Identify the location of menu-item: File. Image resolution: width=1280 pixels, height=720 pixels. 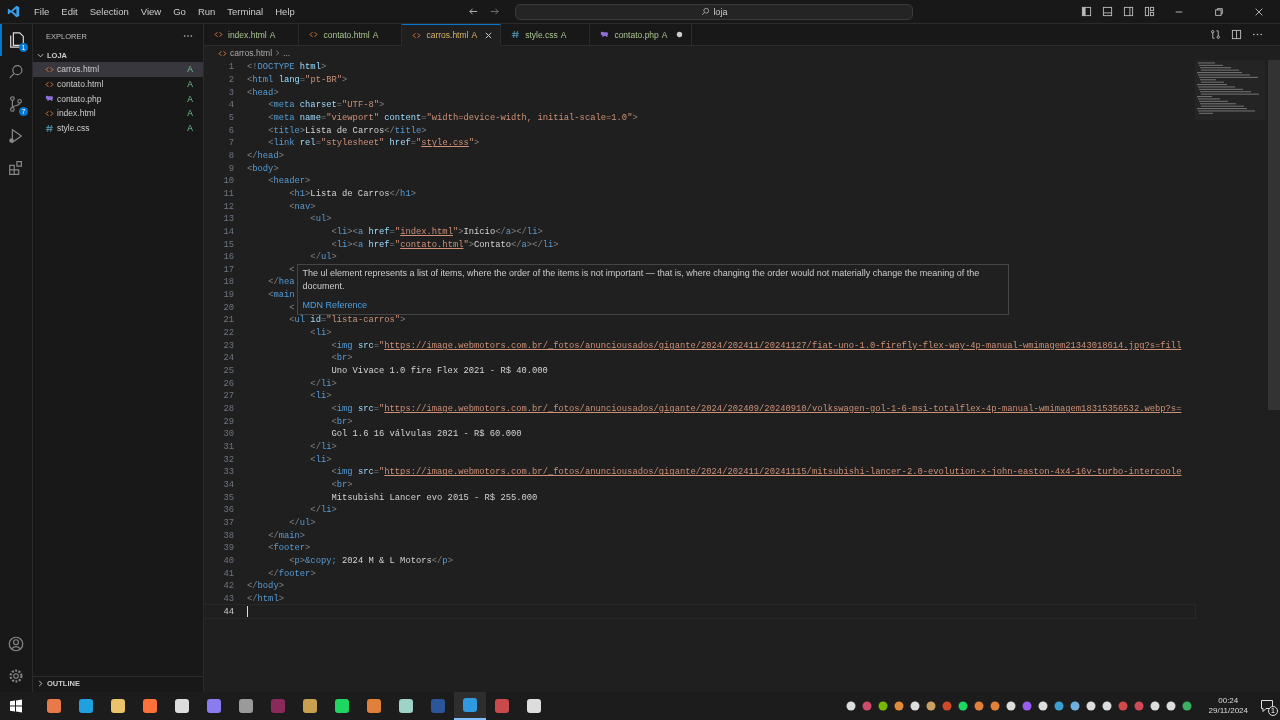
(42, 11).